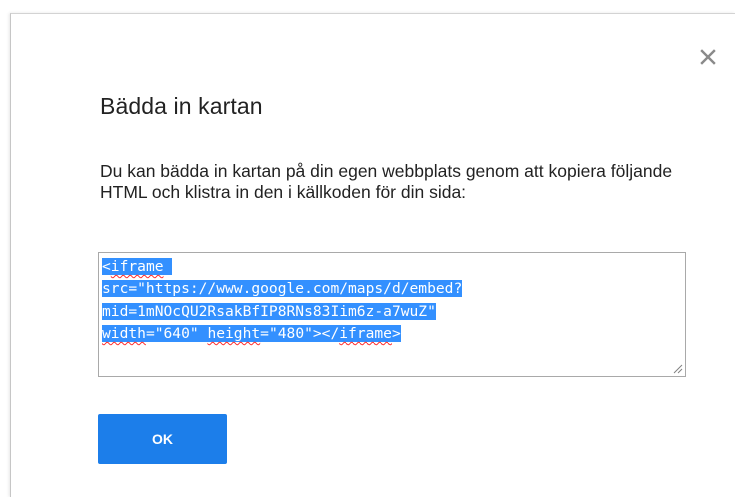 The height and width of the screenshot is (497, 735). What do you see at coordinates (106, 266) in the screenshot?
I see `embed-token: <` at bounding box center [106, 266].